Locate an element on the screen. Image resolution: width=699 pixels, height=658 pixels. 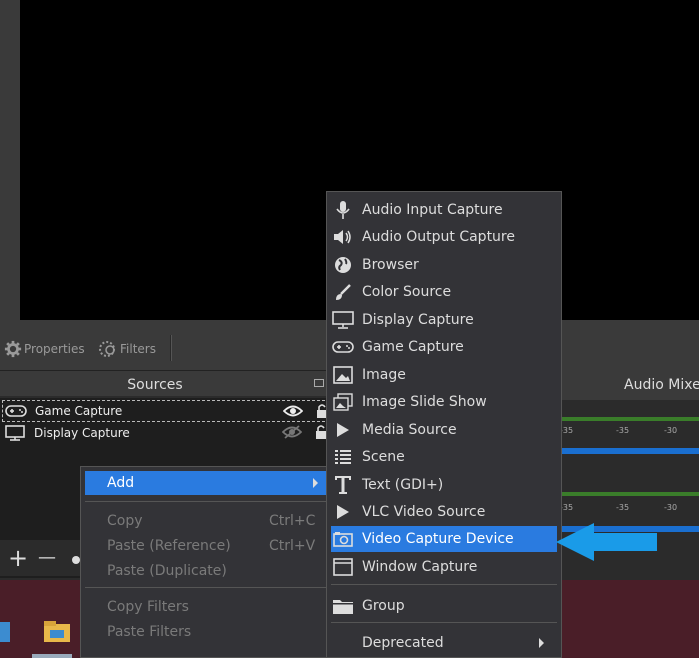
menu-item-image: Image is located at coordinates (444, 375).